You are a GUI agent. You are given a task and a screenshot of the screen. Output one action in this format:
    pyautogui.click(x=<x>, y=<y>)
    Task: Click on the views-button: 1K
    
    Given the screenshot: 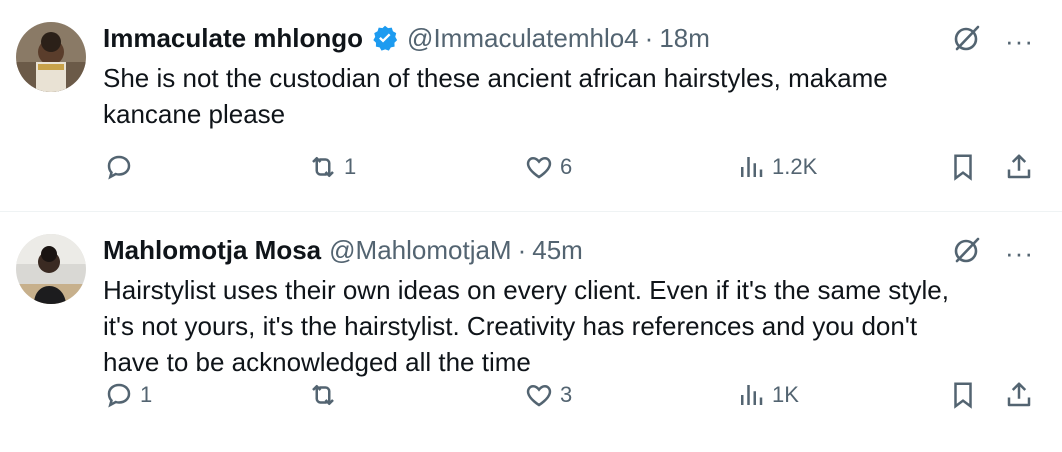 What is the action you would take?
    pyautogui.click(x=767, y=395)
    